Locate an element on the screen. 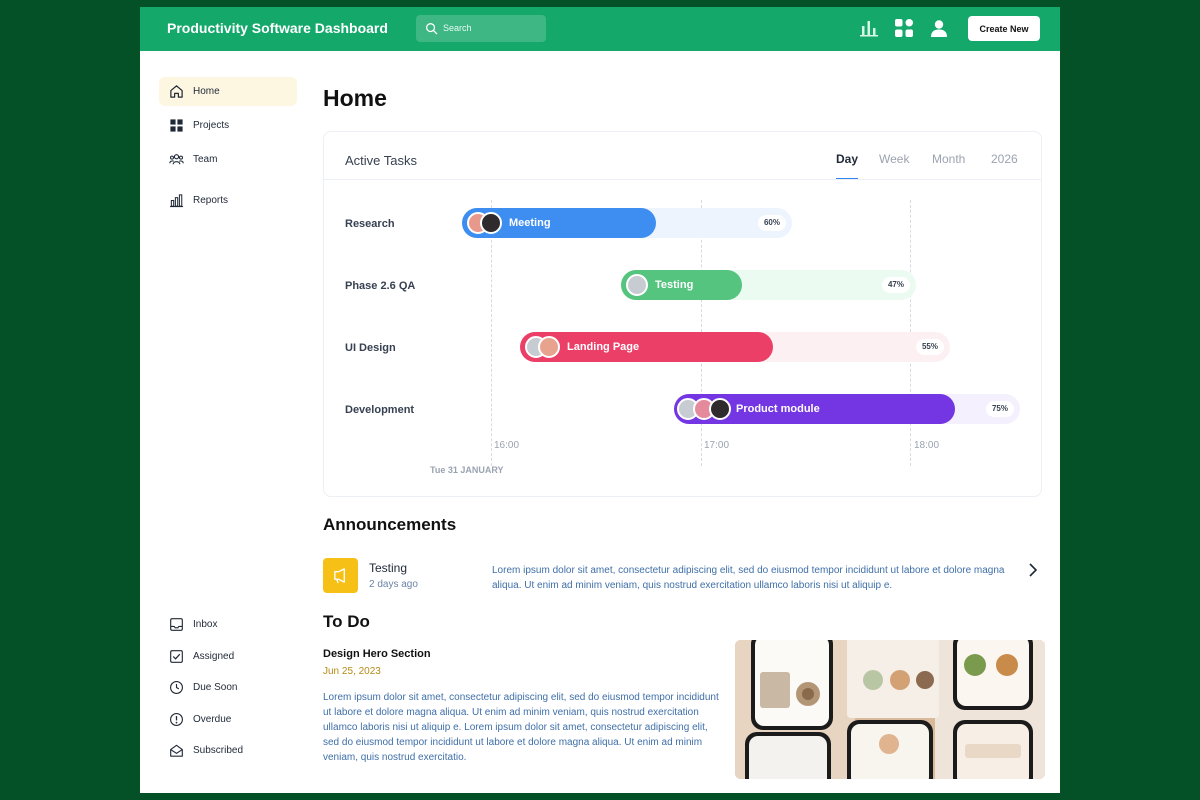 The width and height of the screenshot is (1200, 800). row-label-phase-qa: Phase 2.6 QA is located at coordinates (380, 286).